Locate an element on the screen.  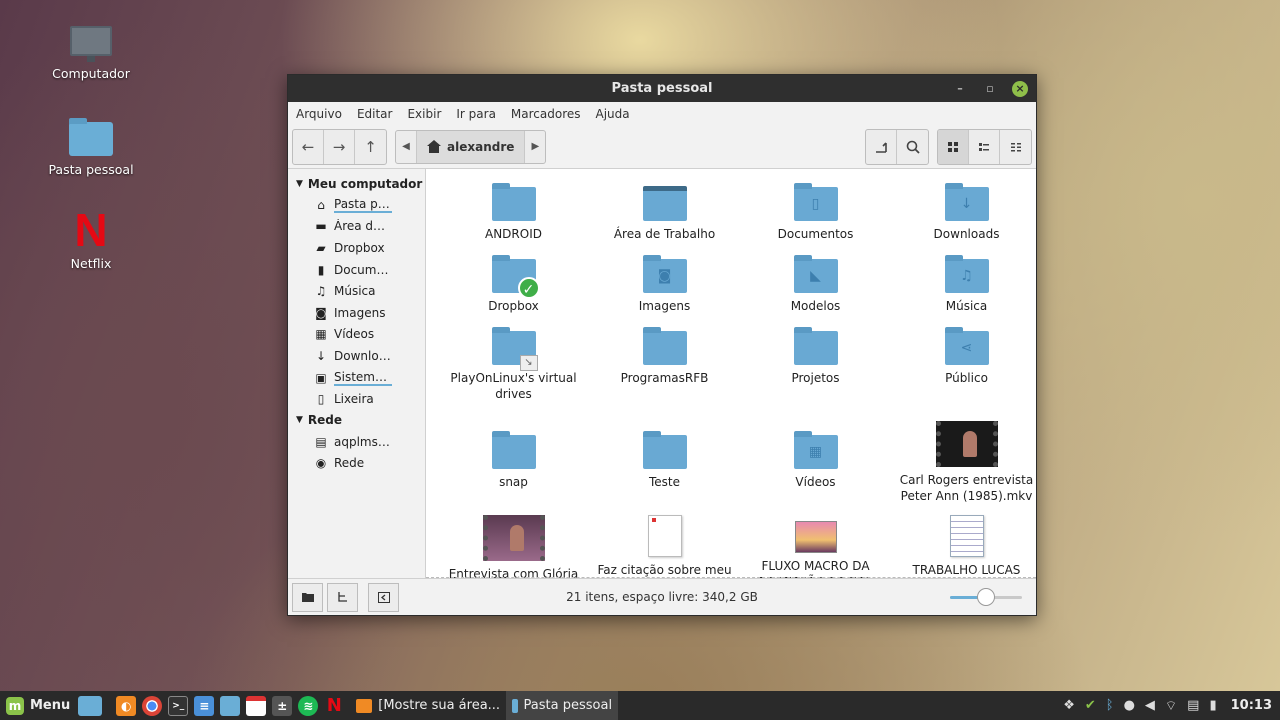
volume-tray-icon: ◀ is located at coordinates (1150, 705).